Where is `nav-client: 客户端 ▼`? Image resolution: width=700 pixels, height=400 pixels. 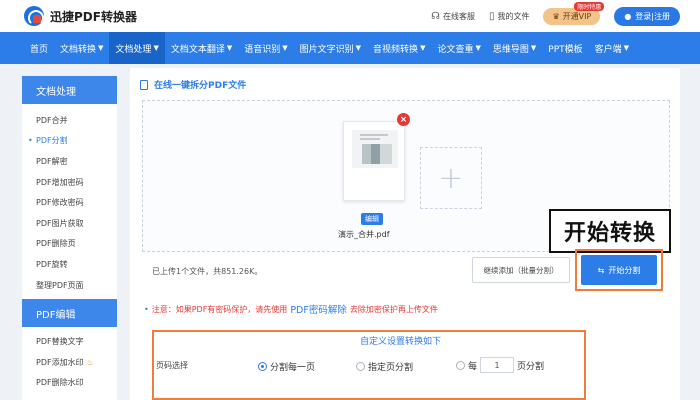 nav-client: 客户端 ▼ is located at coordinates (612, 48).